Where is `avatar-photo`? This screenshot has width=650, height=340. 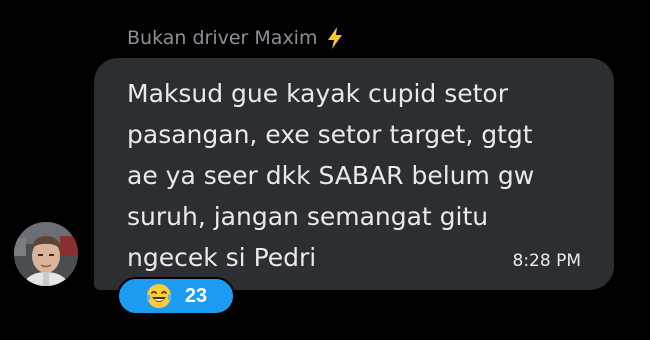
avatar-photo is located at coordinates (46, 254).